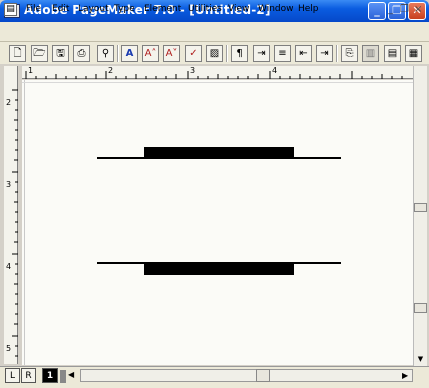 The height and width of the screenshot is (388, 429). What do you see at coordinates (261, 53) in the screenshot?
I see `align-icon: ⇥` at bounding box center [261, 53].